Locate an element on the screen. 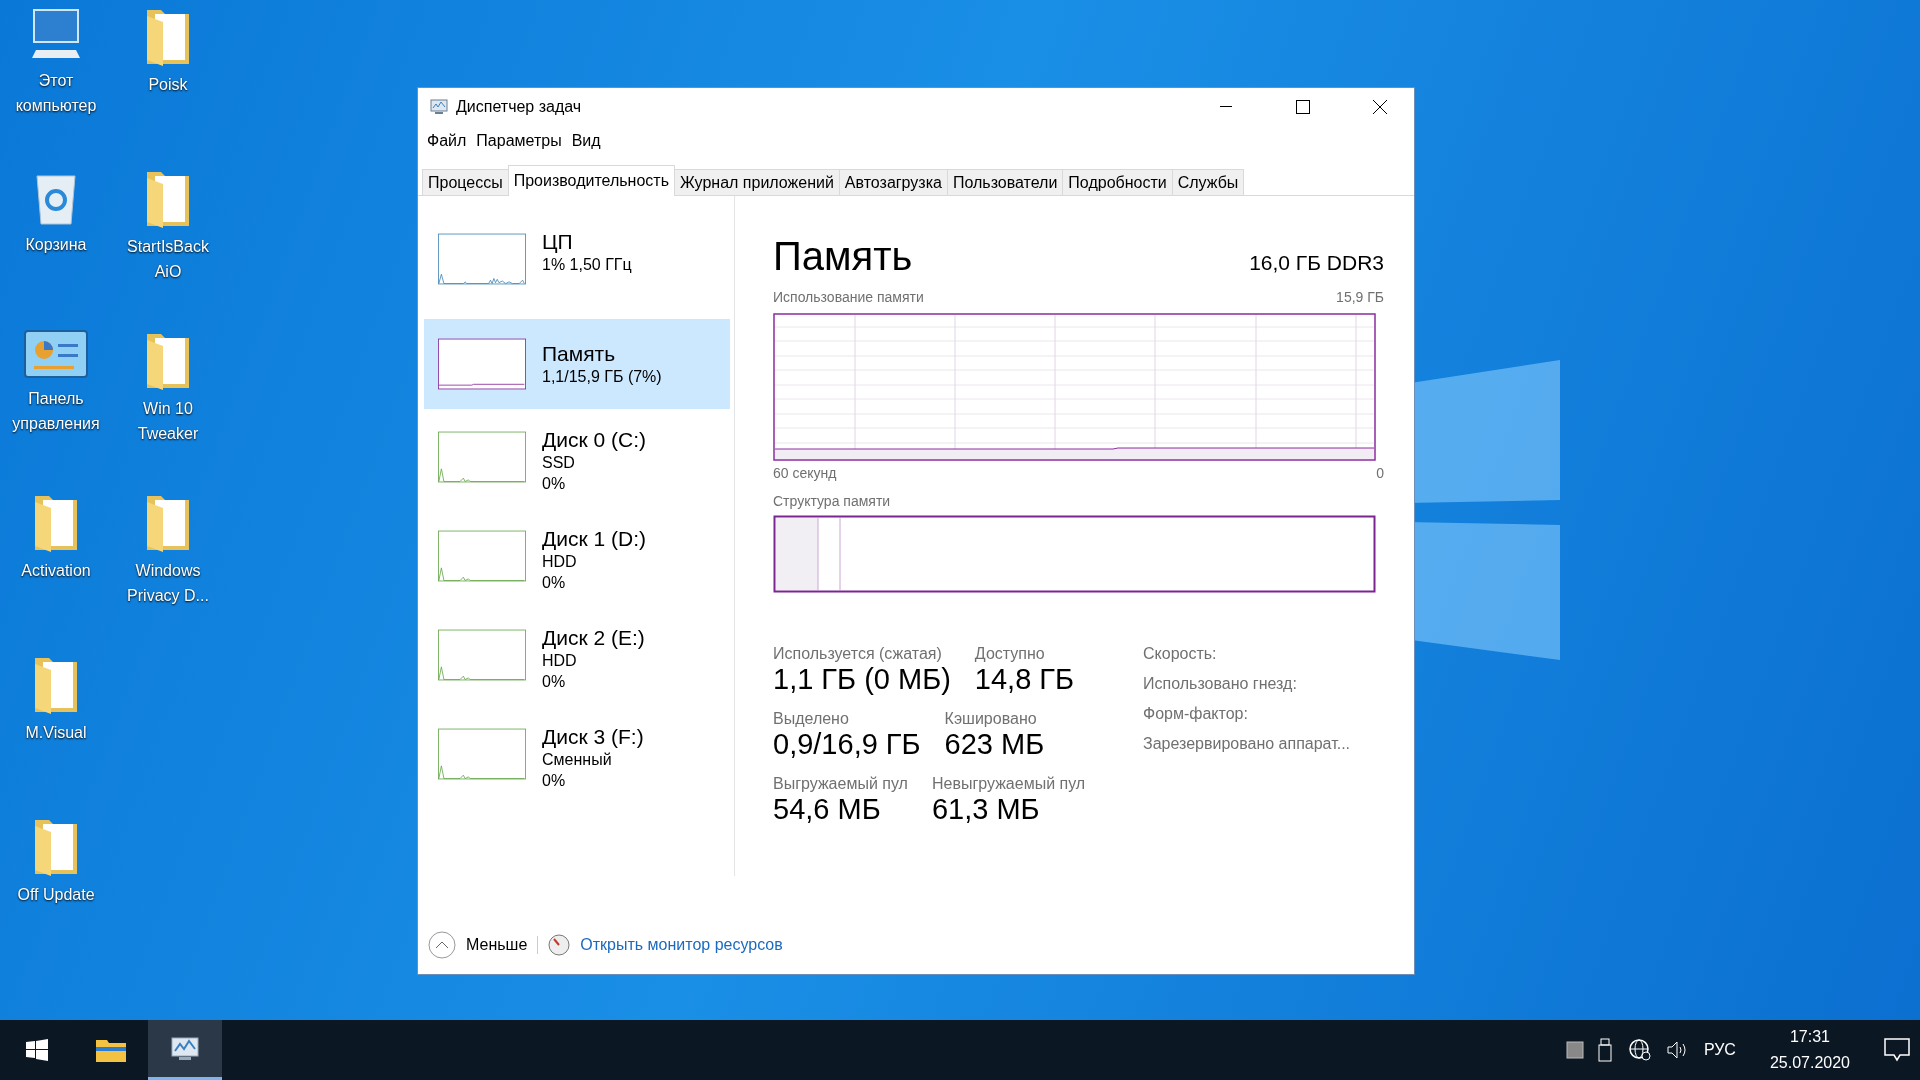 This screenshot has height=1080, width=1920. sidebar-item-title: Диск 3 (F:) is located at coordinates (593, 737).